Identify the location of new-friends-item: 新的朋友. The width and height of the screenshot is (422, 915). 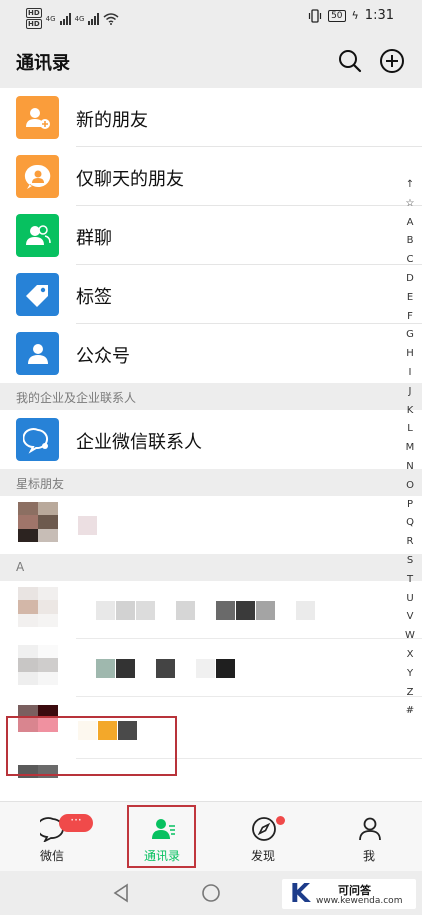
(211, 117).